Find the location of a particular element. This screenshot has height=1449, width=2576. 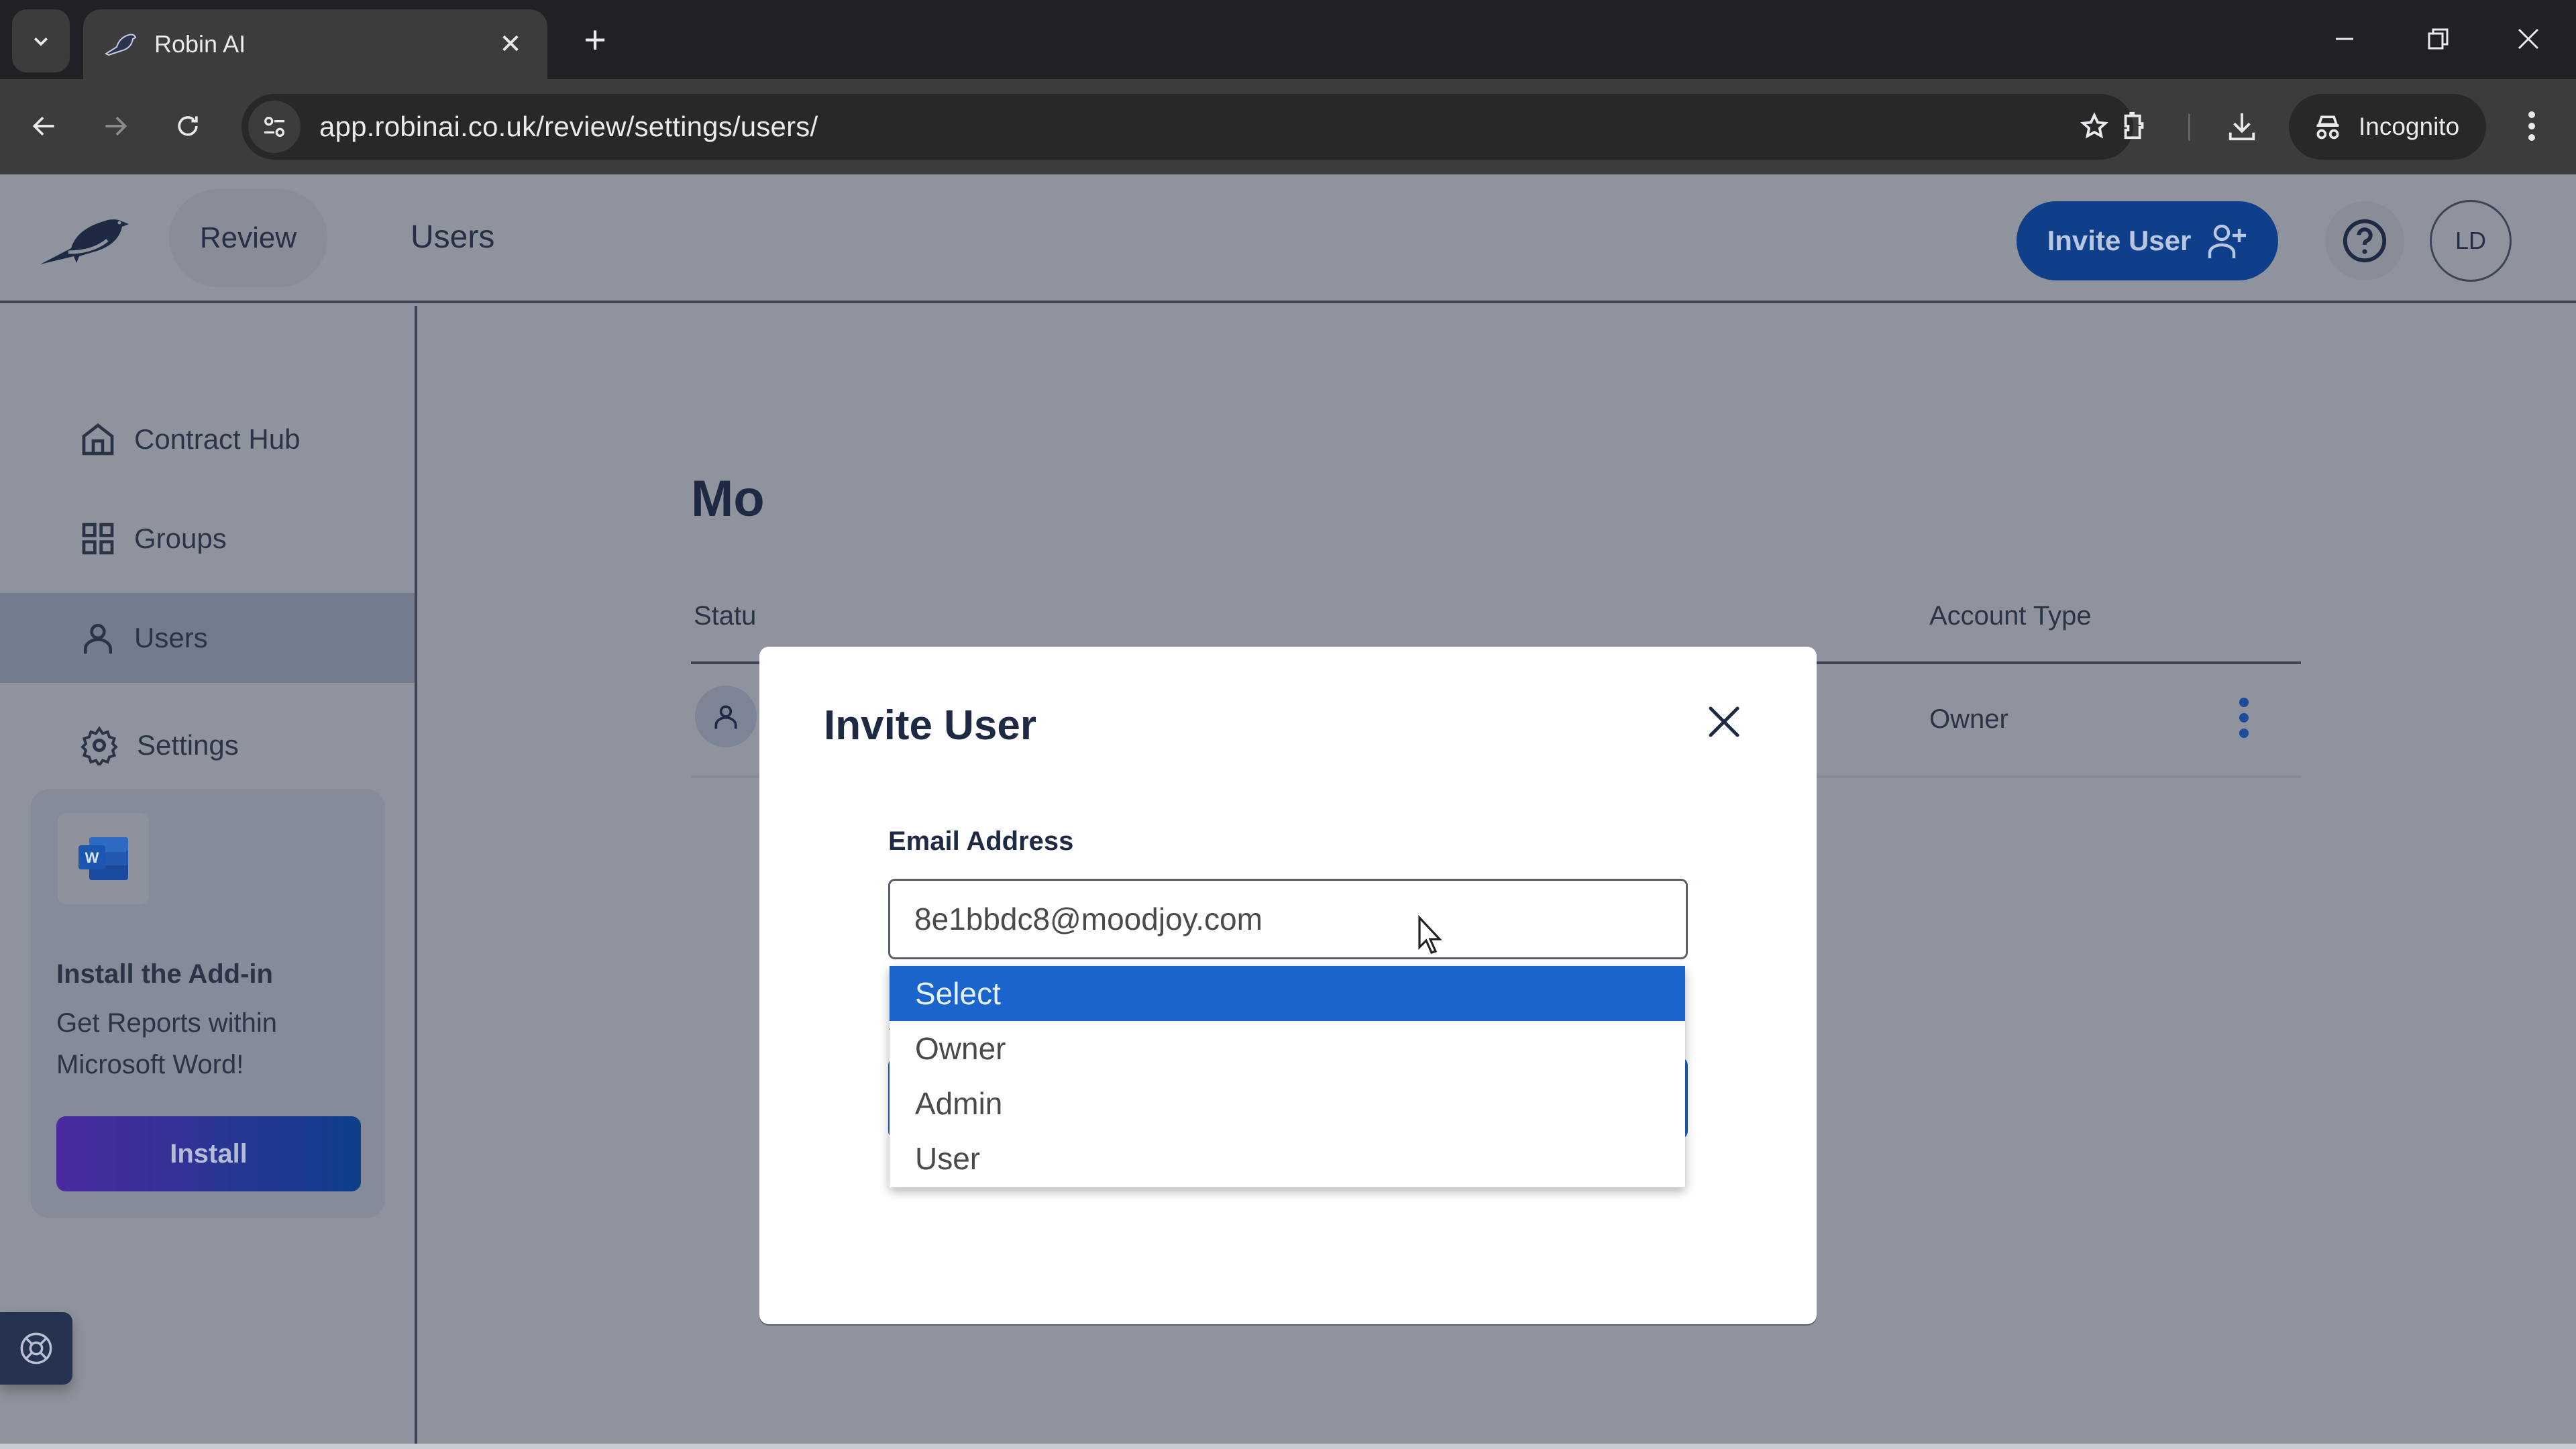

window-minimize-button is located at coordinates (2344, 39).